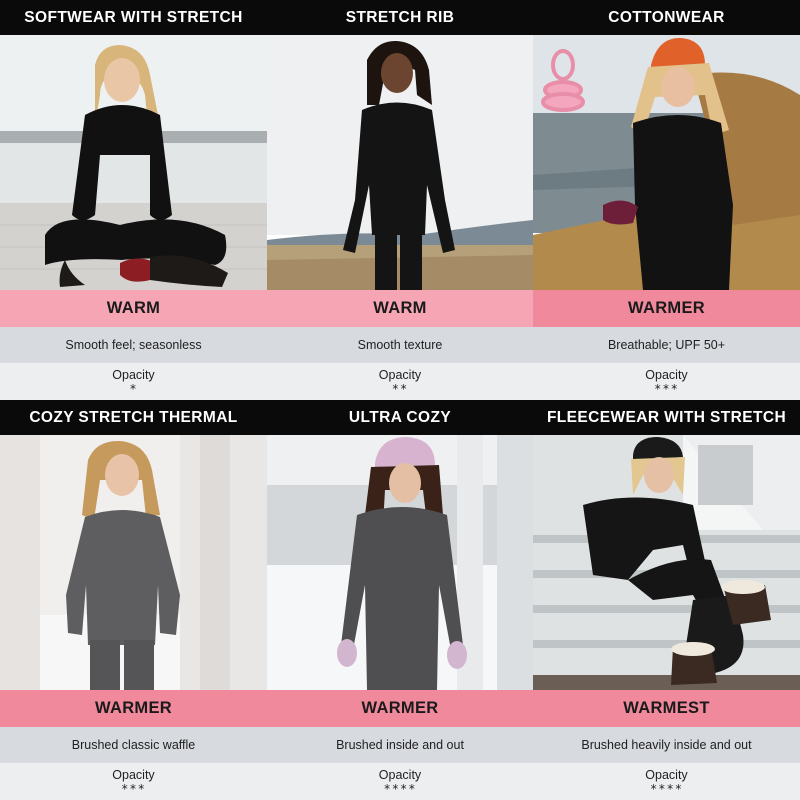 This screenshot has height=800, width=800. What do you see at coordinates (400, 562) in the screenshot?
I see `woman-pink-beanie-snow-photo` at bounding box center [400, 562].